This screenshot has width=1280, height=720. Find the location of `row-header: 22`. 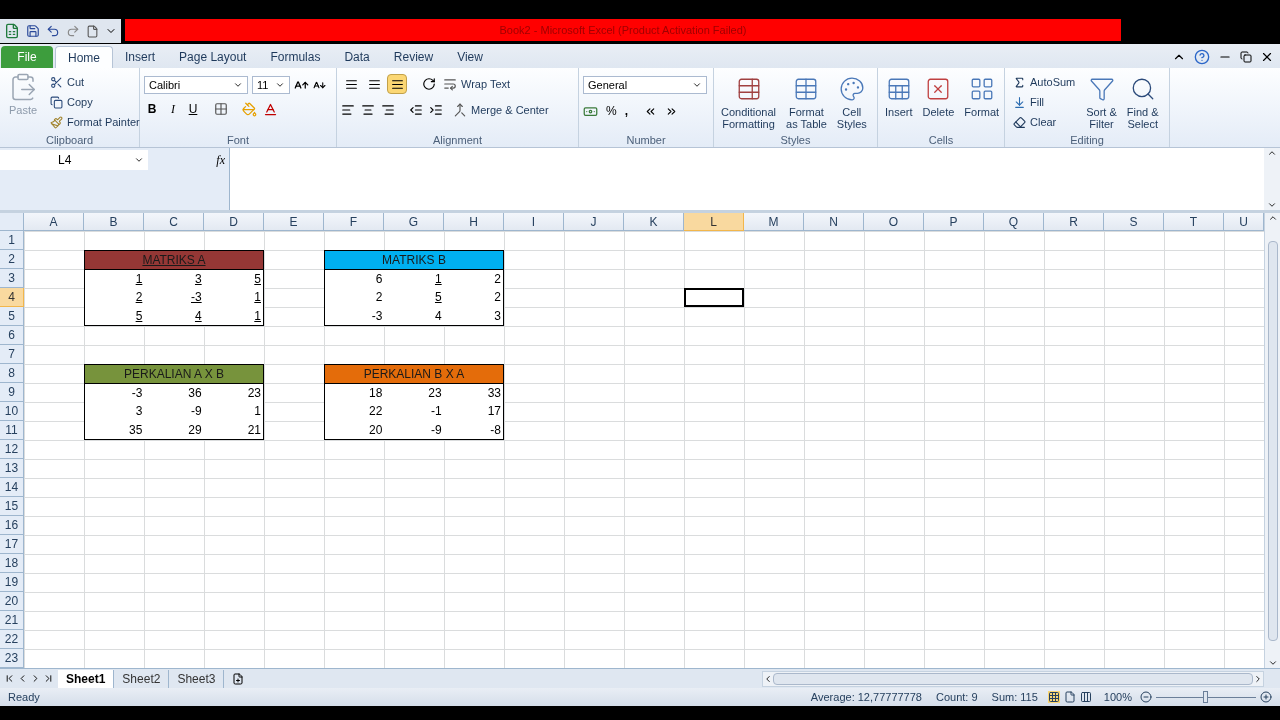

row-header: 22 is located at coordinates (12, 639).